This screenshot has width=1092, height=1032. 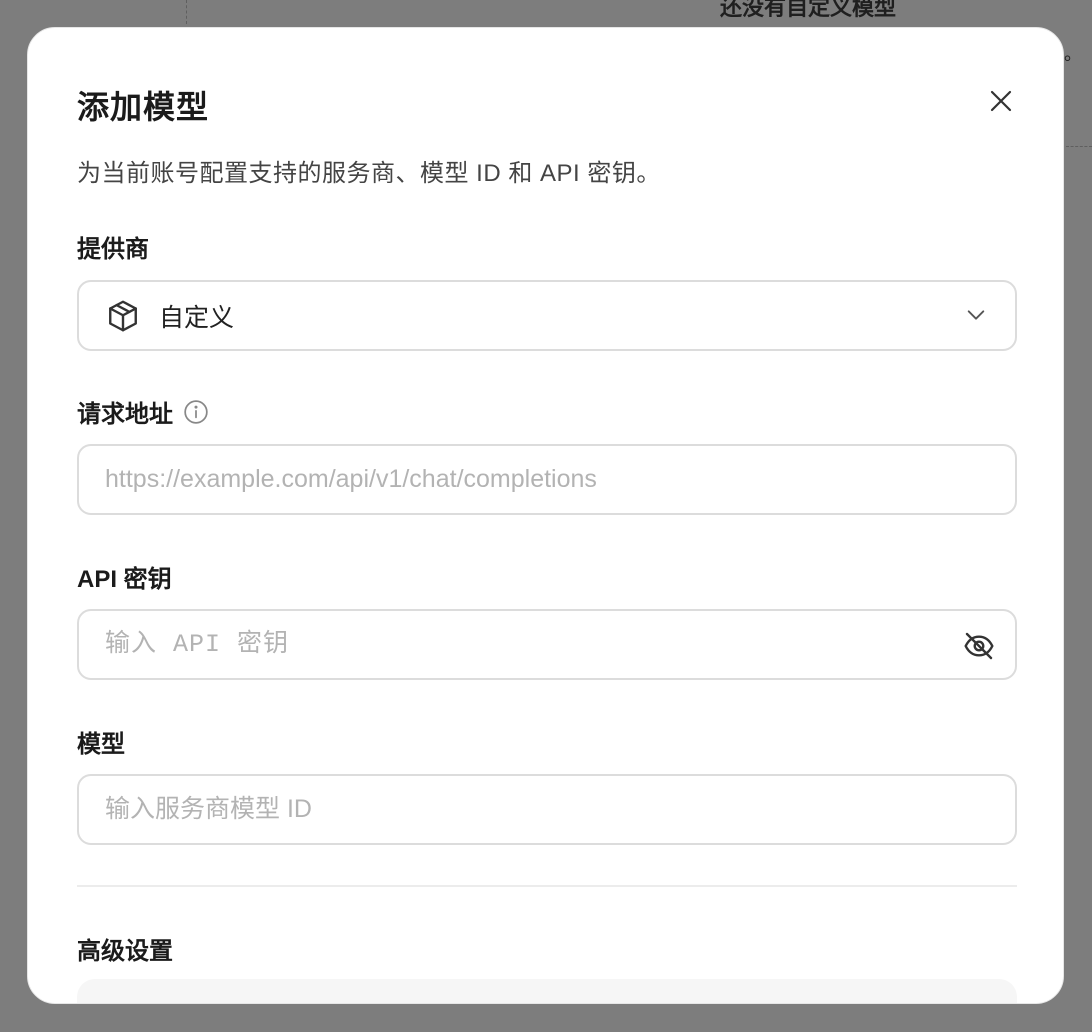 What do you see at coordinates (1073, 54) in the screenshot?
I see `background-text-fragment: 。` at bounding box center [1073, 54].